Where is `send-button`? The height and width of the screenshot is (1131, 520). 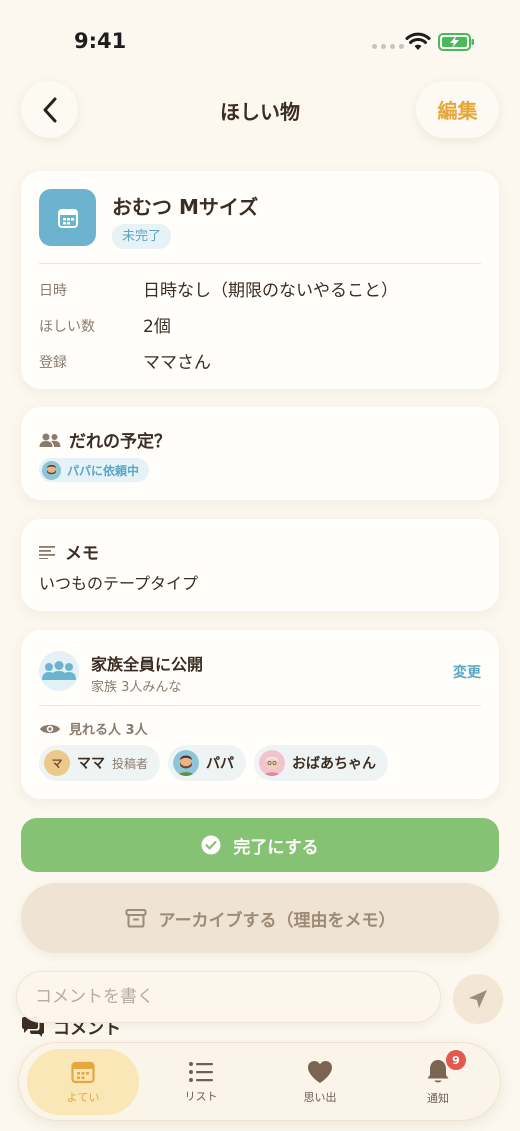 send-button is located at coordinates (478, 999).